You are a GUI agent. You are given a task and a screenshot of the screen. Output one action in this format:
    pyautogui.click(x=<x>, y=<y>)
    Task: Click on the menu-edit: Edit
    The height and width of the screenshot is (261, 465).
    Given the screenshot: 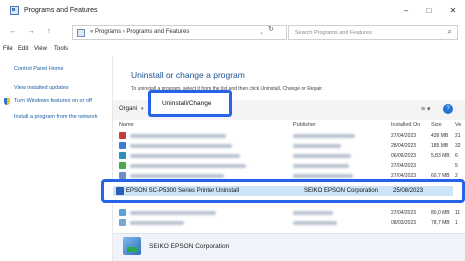 What is the action you would take?
    pyautogui.click(x=23, y=49)
    